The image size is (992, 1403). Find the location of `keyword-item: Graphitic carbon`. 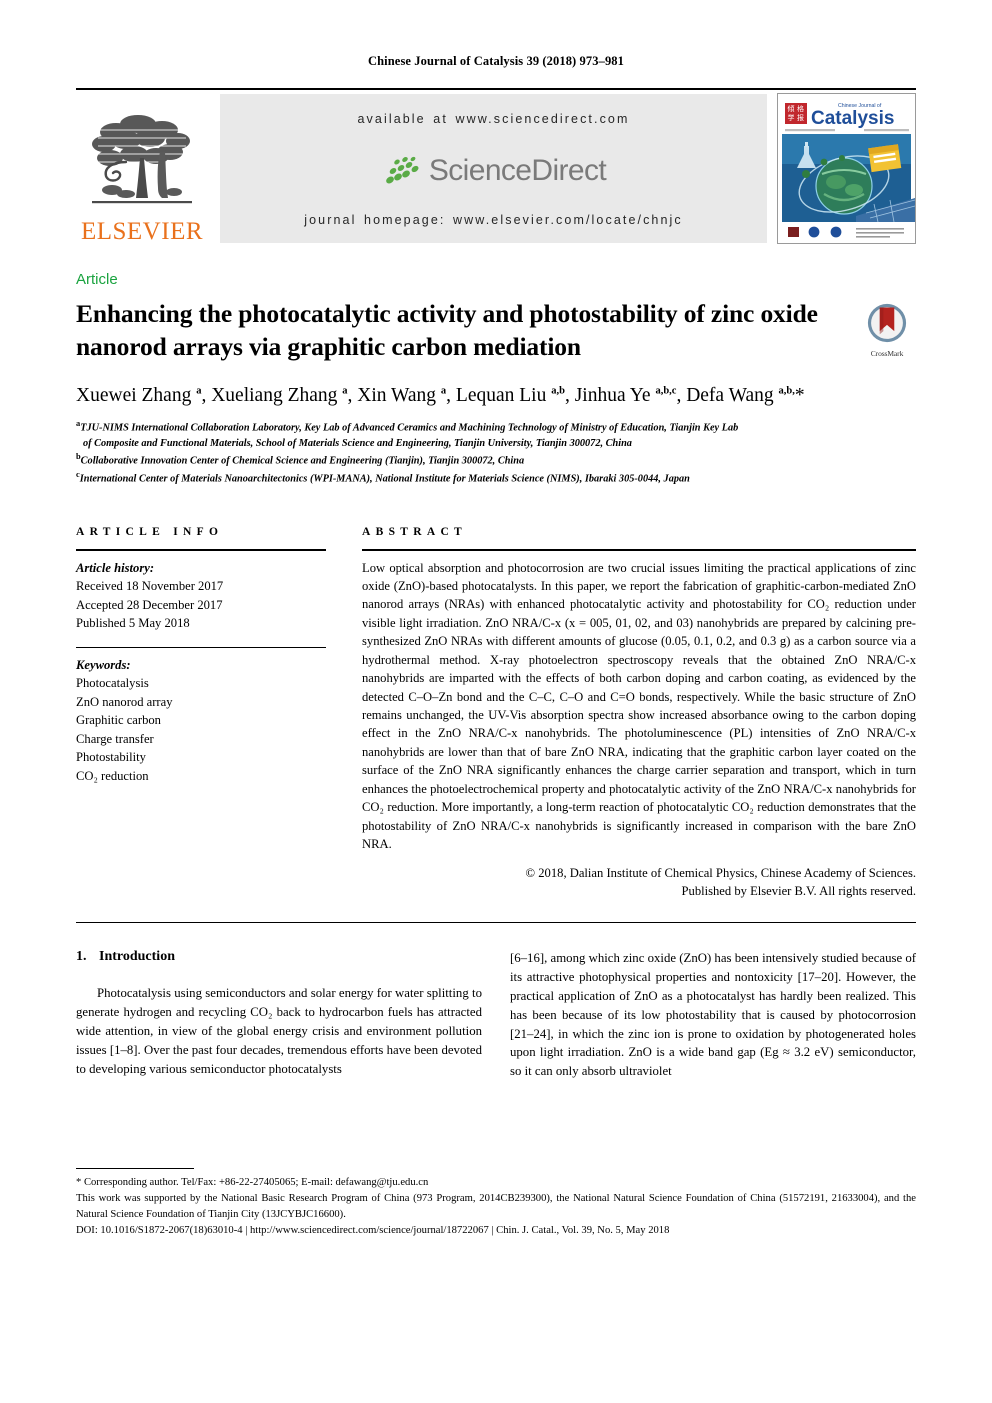

keyword-item: Graphitic carbon is located at coordinates (118, 720).